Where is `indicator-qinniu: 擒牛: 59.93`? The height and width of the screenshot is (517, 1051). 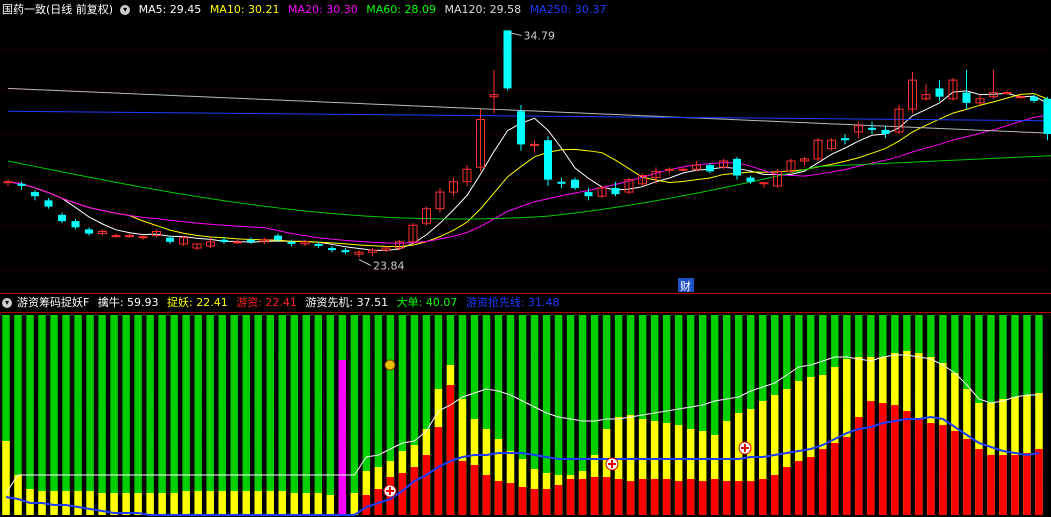 indicator-qinniu: 擒牛: 59.93 is located at coordinates (128, 302).